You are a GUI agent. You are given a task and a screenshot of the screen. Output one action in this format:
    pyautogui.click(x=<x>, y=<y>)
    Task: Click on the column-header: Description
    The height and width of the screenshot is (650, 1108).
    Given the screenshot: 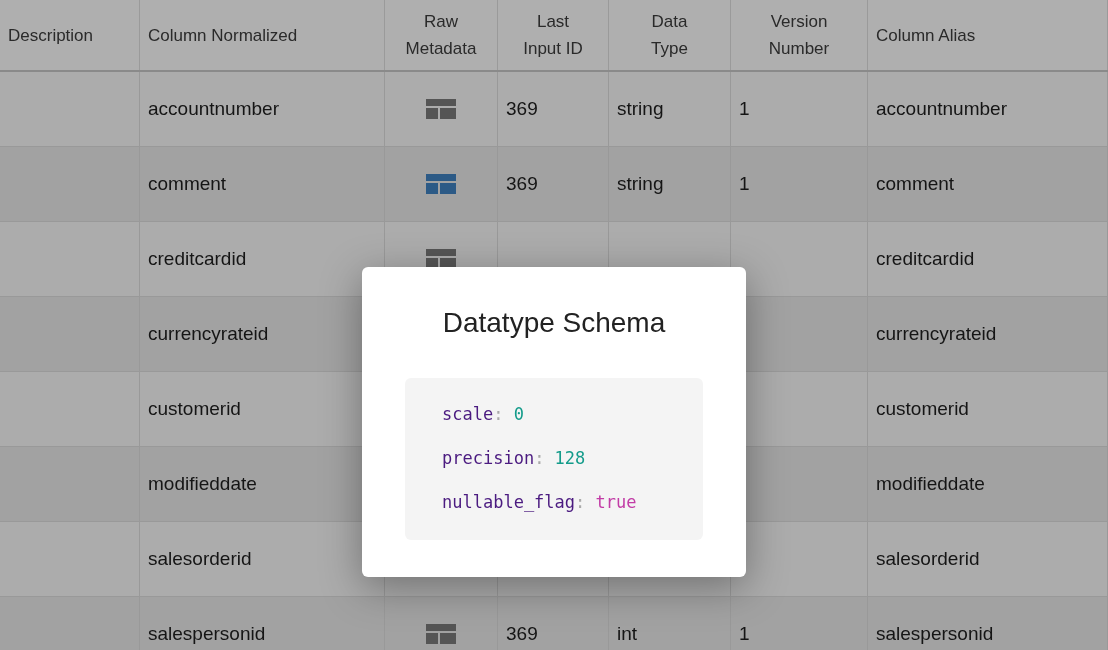 What is the action you would take?
    pyautogui.click(x=70, y=35)
    